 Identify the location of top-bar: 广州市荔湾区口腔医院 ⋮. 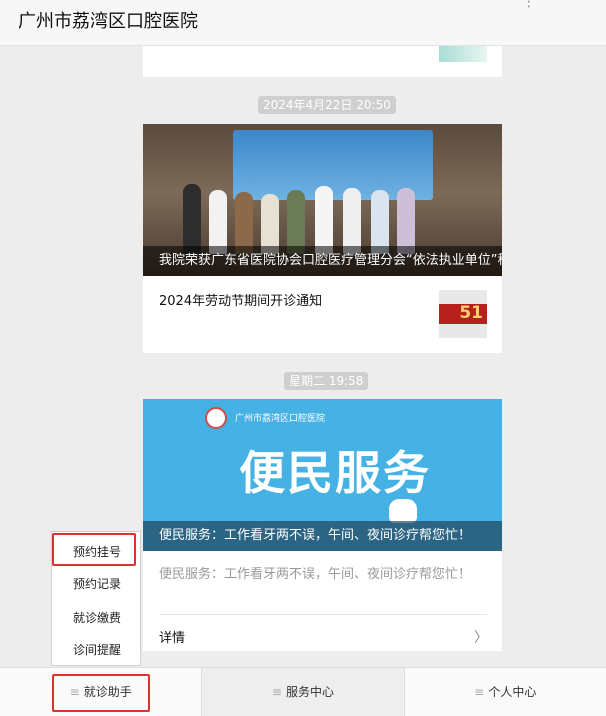
(303, 23).